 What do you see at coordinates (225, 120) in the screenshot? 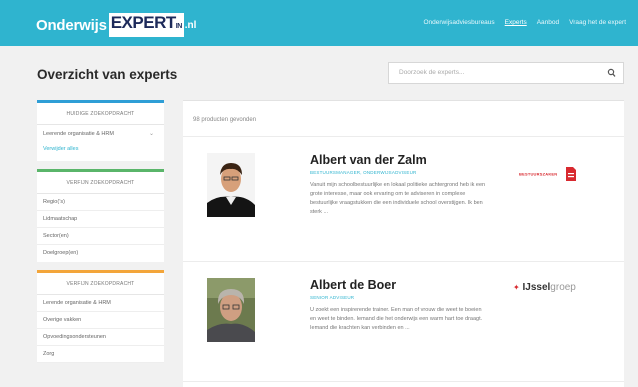
I see `result-count: 98 producten gevonden` at bounding box center [225, 120].